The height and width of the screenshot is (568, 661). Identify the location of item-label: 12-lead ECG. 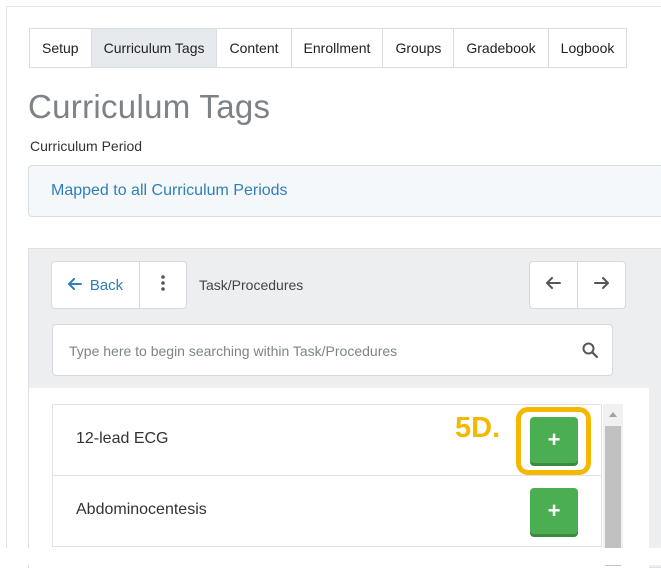
(122, 438).